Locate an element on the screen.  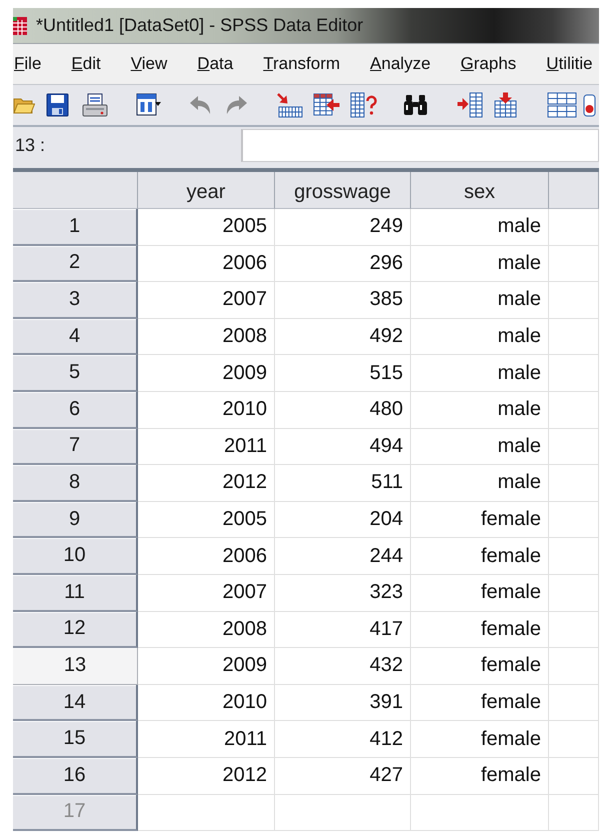
column-header: year is located at coordinates (206, 190).